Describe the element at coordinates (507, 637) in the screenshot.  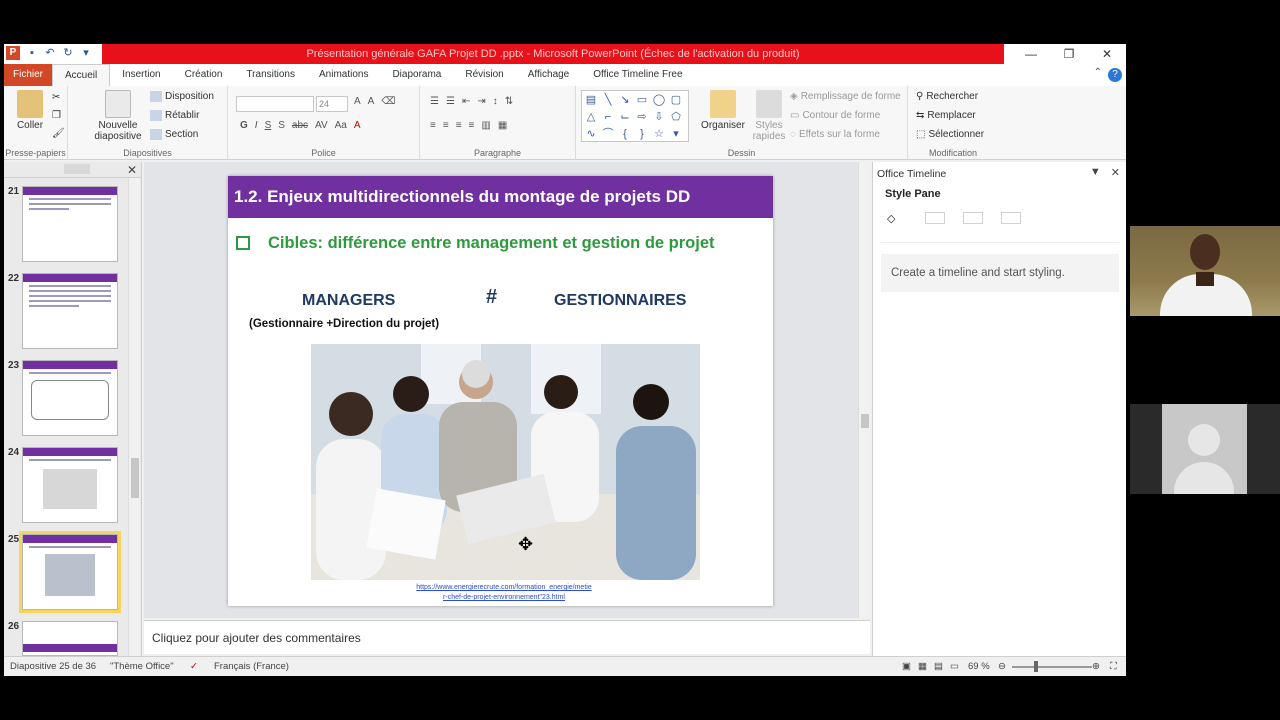
I see `notes-pane: Cliquez pour ajouter des commentaires` at that location.